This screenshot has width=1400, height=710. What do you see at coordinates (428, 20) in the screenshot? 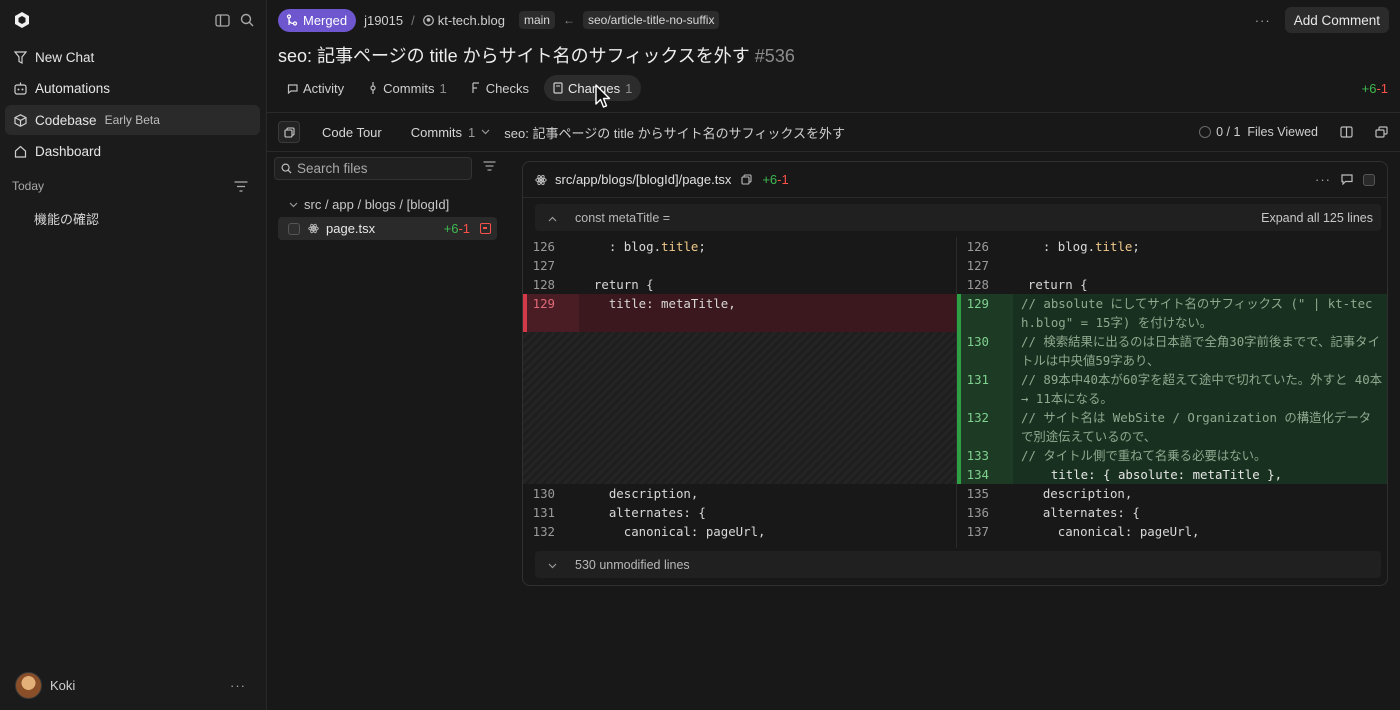
I see `github-icon` at bounding box center [428, 20].